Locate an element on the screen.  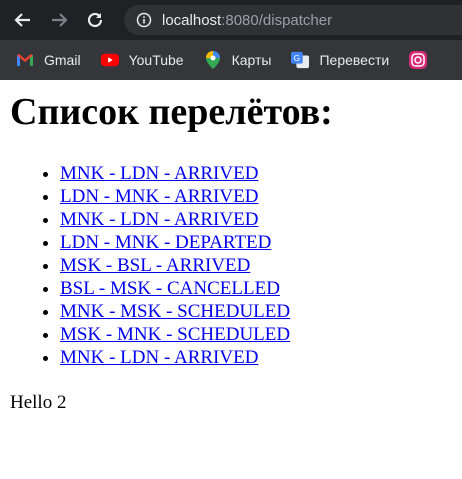
translate-icon: G is located at coordinates (300, 60).